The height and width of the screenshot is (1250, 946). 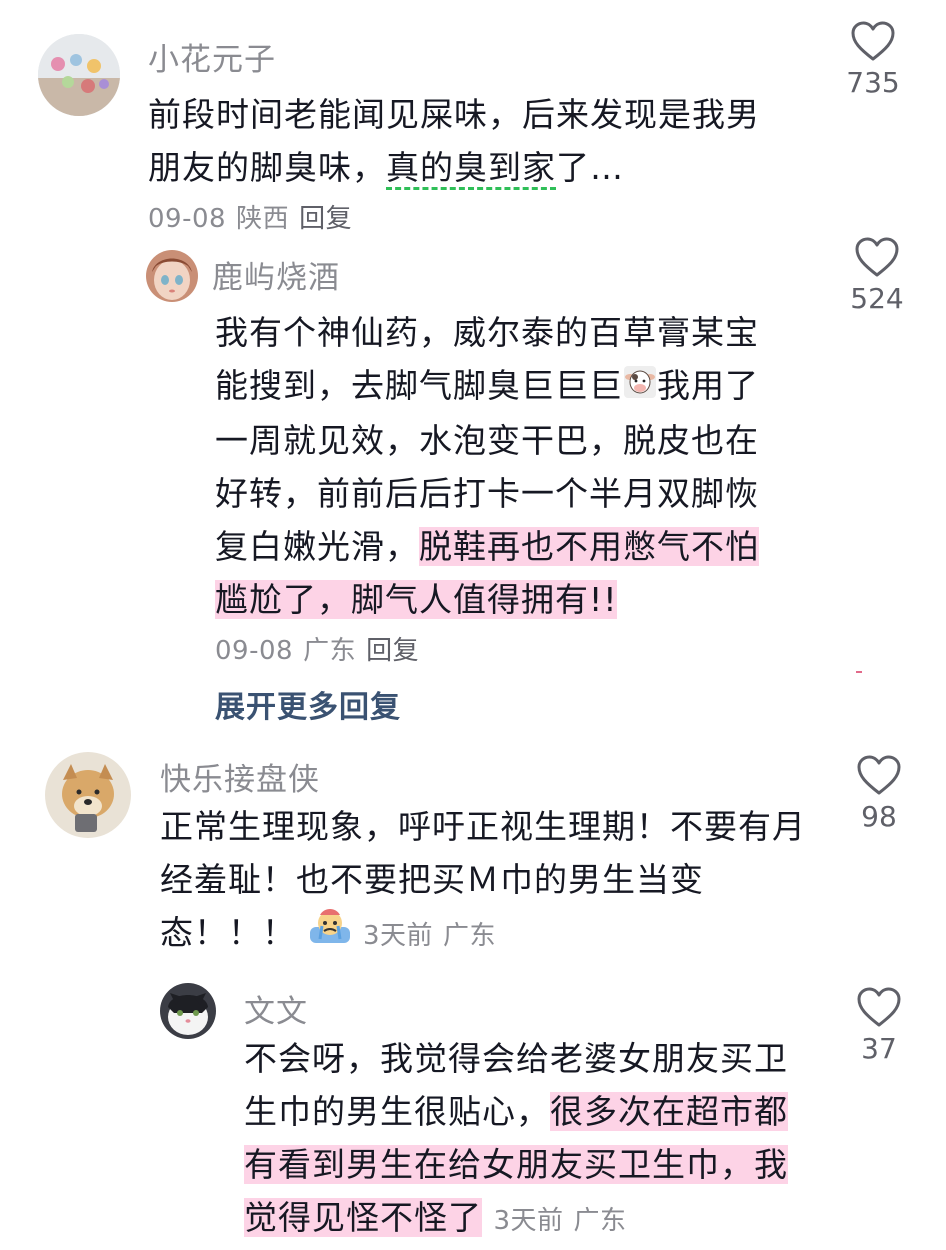 I want to click on comment-time: 3天前, so click(x=398, y=936).